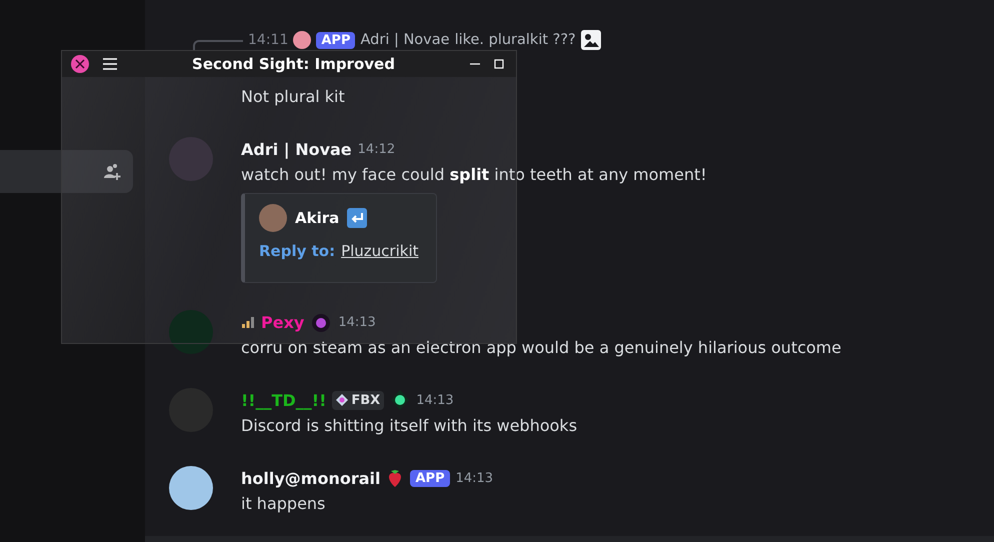  What do you see at coordinates (248, 322) in the screenshot?
I see `signal-bars-icon` at bounding box center [248, 322].